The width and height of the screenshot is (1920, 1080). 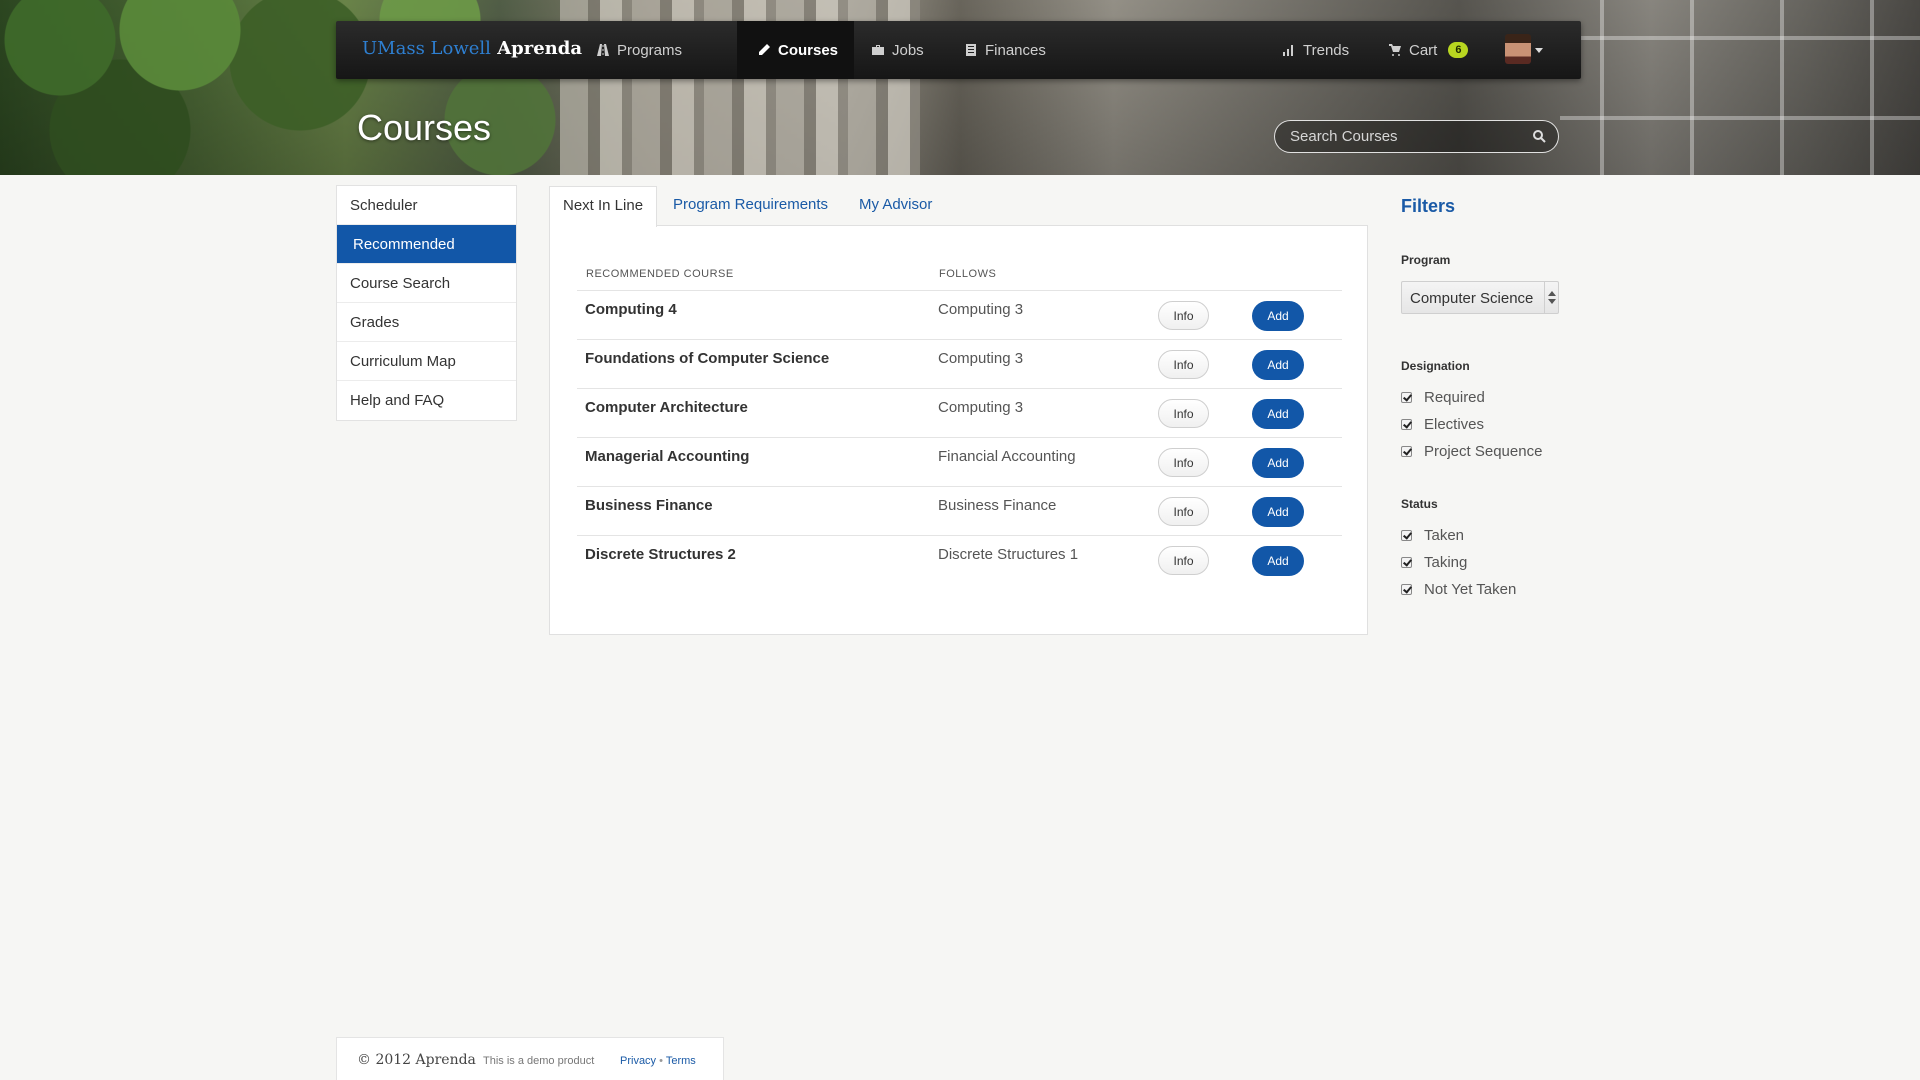 What do you see at coordinates (1740, 87) in the screenshot?
I see `hero-building-windows` at bounding box center [1740, 87].